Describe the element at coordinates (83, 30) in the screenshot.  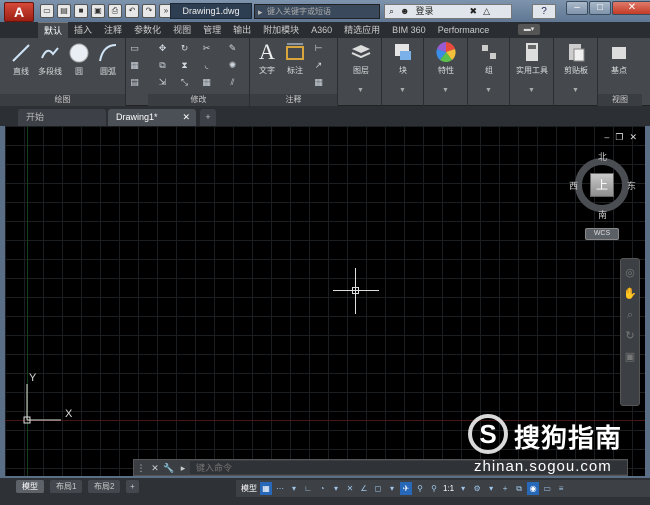
I see `tab-insert: 插入` at that location.